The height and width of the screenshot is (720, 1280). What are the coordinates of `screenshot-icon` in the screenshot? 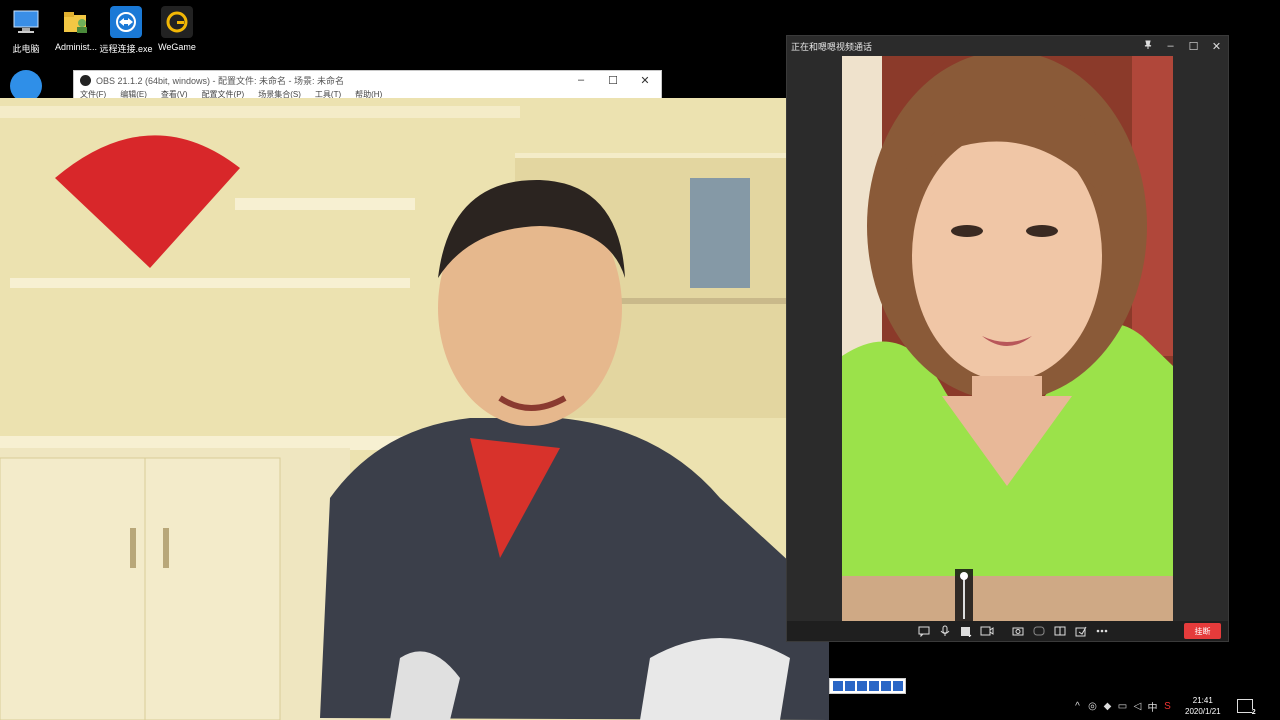 It's located at (1017, 631).